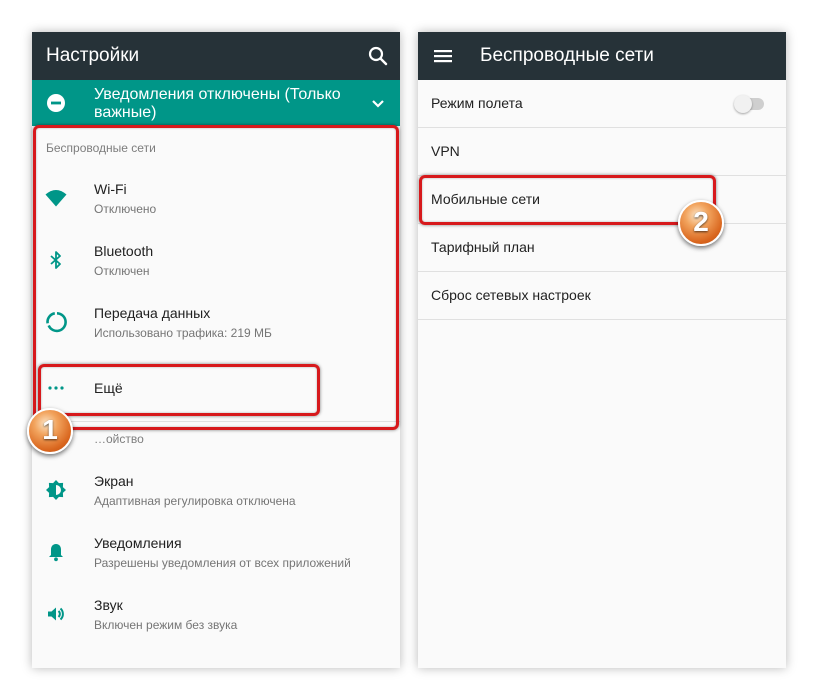 Image resolution: width=818 pixels, height=700 pixels. Describe the element at coordinates (183, 333) in the screenshot. I see `settings-item-subtitle: Использовано трафика: 219 МБ` at that location.